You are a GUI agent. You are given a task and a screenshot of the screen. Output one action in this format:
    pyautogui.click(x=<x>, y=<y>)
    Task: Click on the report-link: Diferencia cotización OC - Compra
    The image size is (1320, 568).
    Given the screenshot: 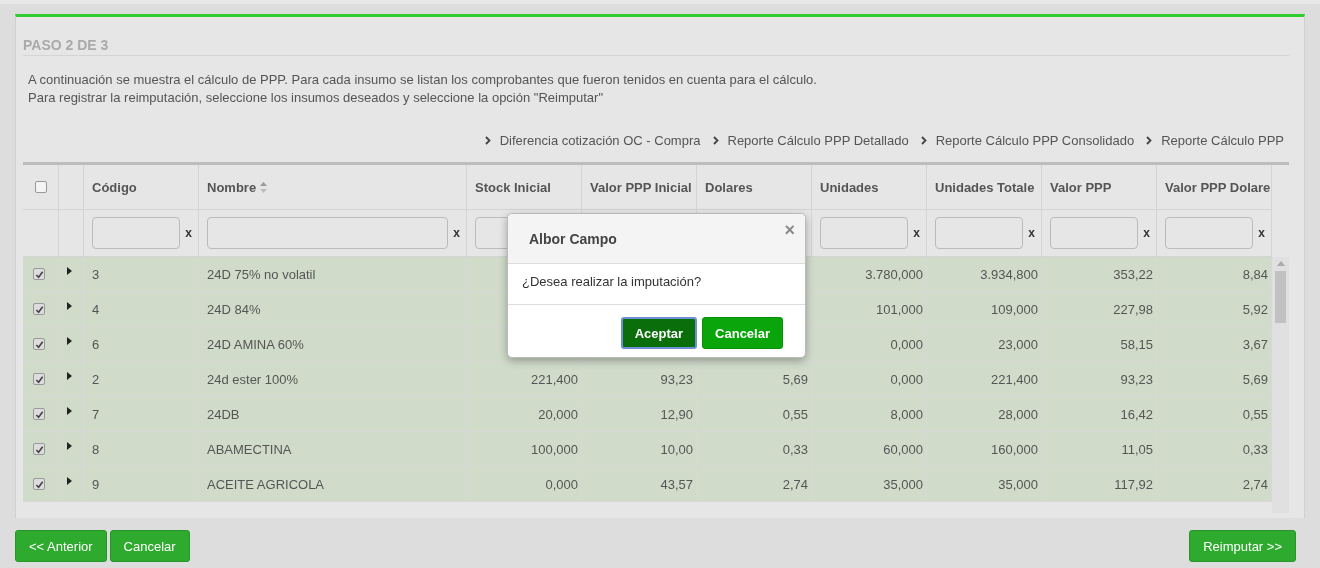 What is the action you would take?
    pyautogui.click(x=592, y=140)
    